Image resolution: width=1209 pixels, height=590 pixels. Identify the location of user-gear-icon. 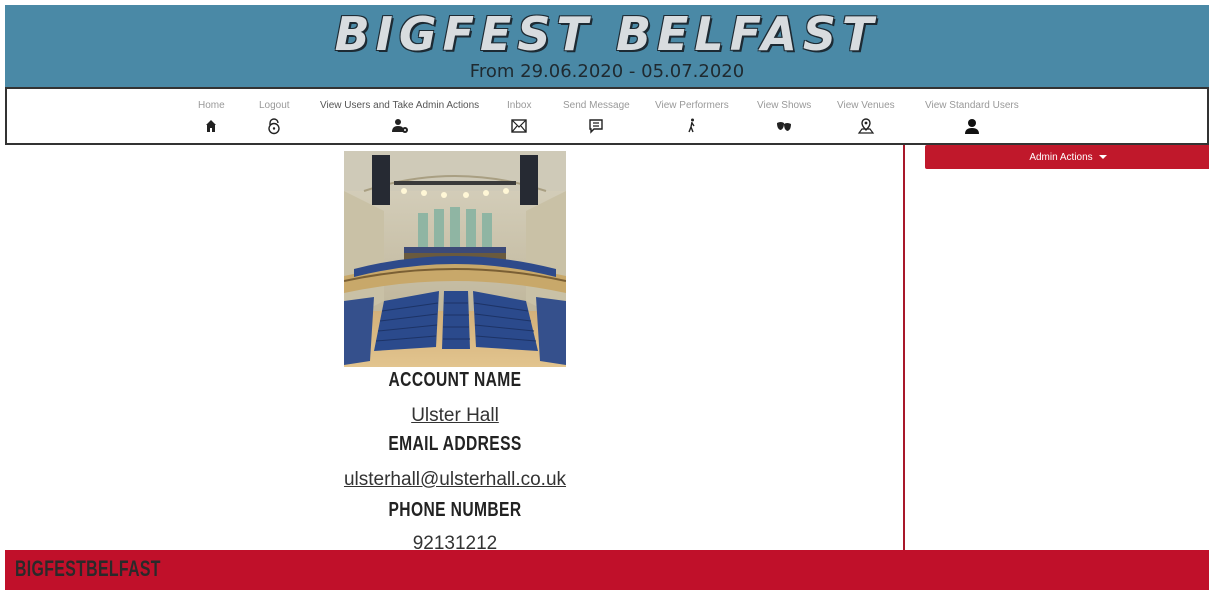
(400, 126).